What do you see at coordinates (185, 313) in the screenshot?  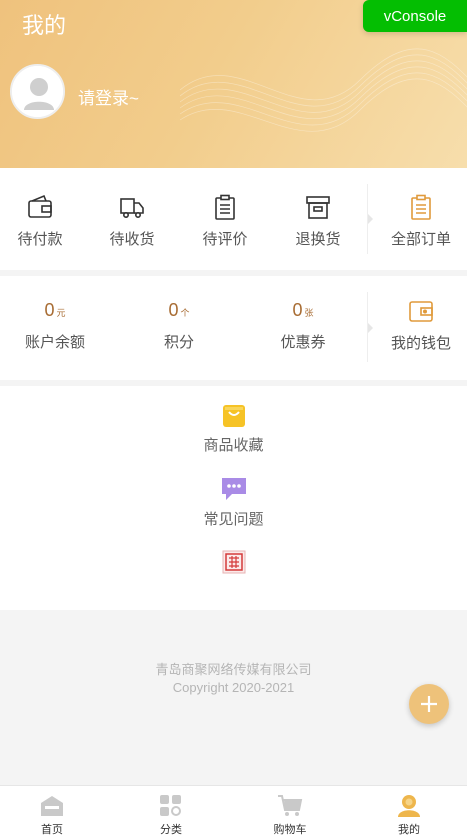 I see `points-unit: 个` at bounding box center [185, 313].